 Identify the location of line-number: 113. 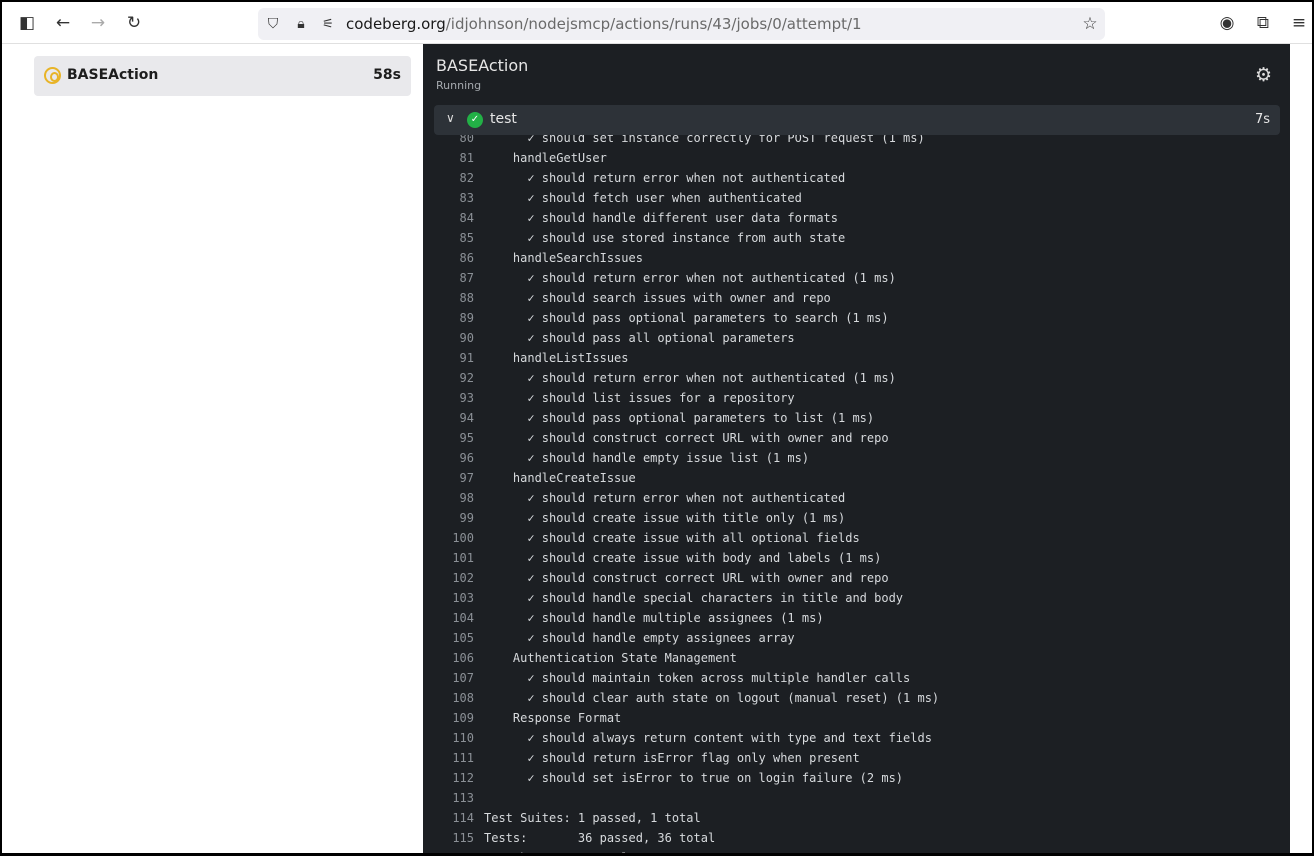
(453, 798).